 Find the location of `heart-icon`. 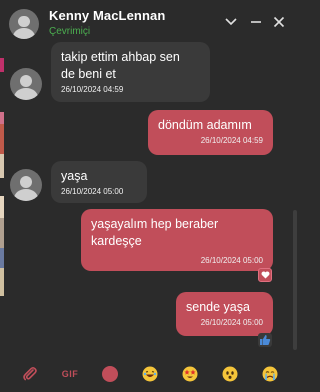

heart-icon is located at coordinates (265, 275).